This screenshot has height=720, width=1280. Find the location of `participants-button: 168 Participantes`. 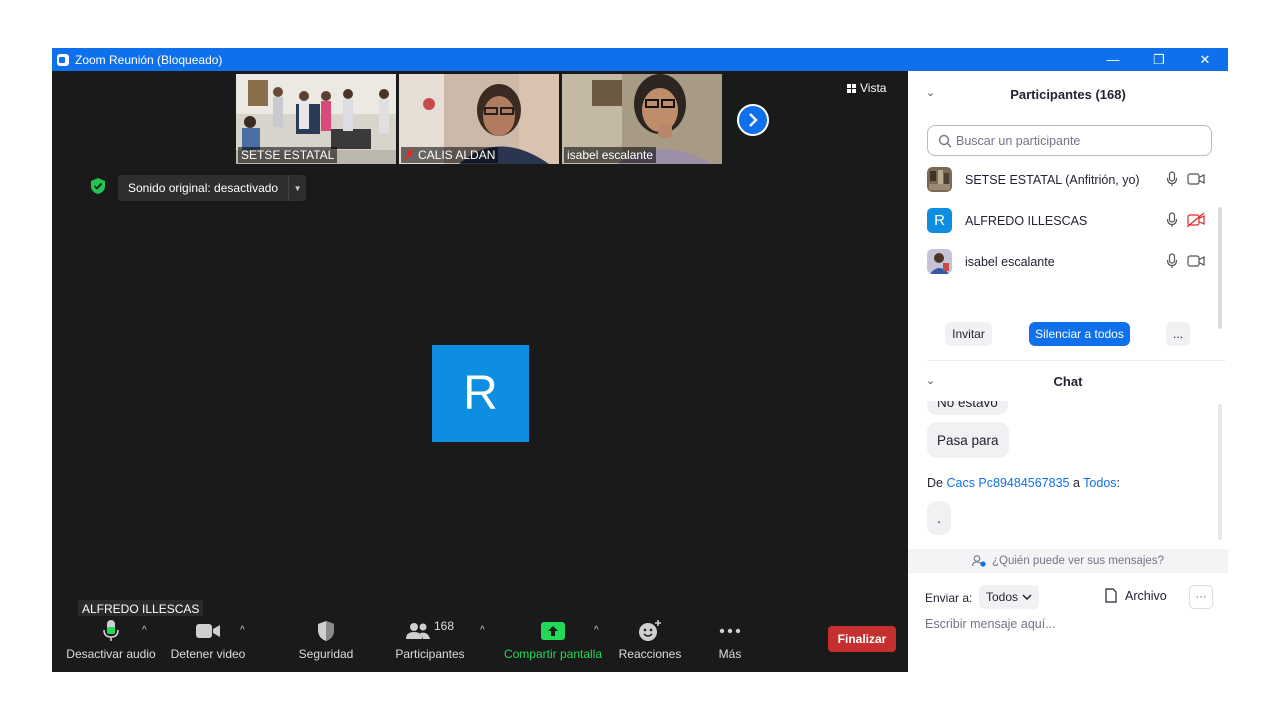

participants-button: 168 Participantes is located at coordinates (430, 639).